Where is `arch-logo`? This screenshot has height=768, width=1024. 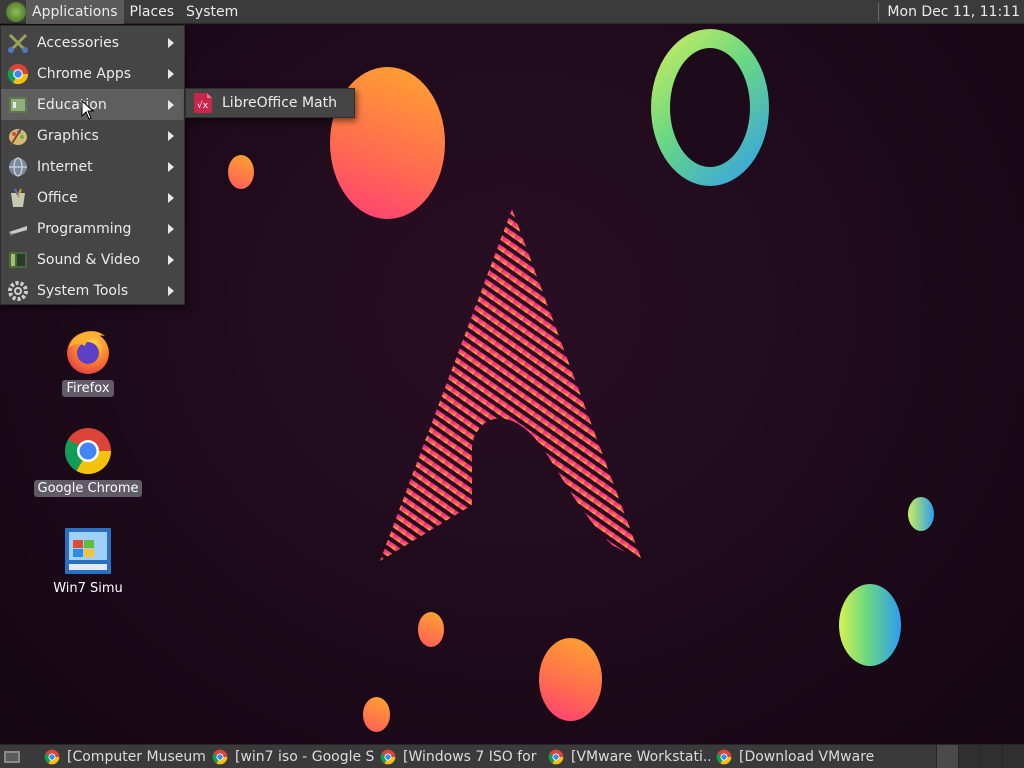 arch-logo is located at coordinates (511, 385).